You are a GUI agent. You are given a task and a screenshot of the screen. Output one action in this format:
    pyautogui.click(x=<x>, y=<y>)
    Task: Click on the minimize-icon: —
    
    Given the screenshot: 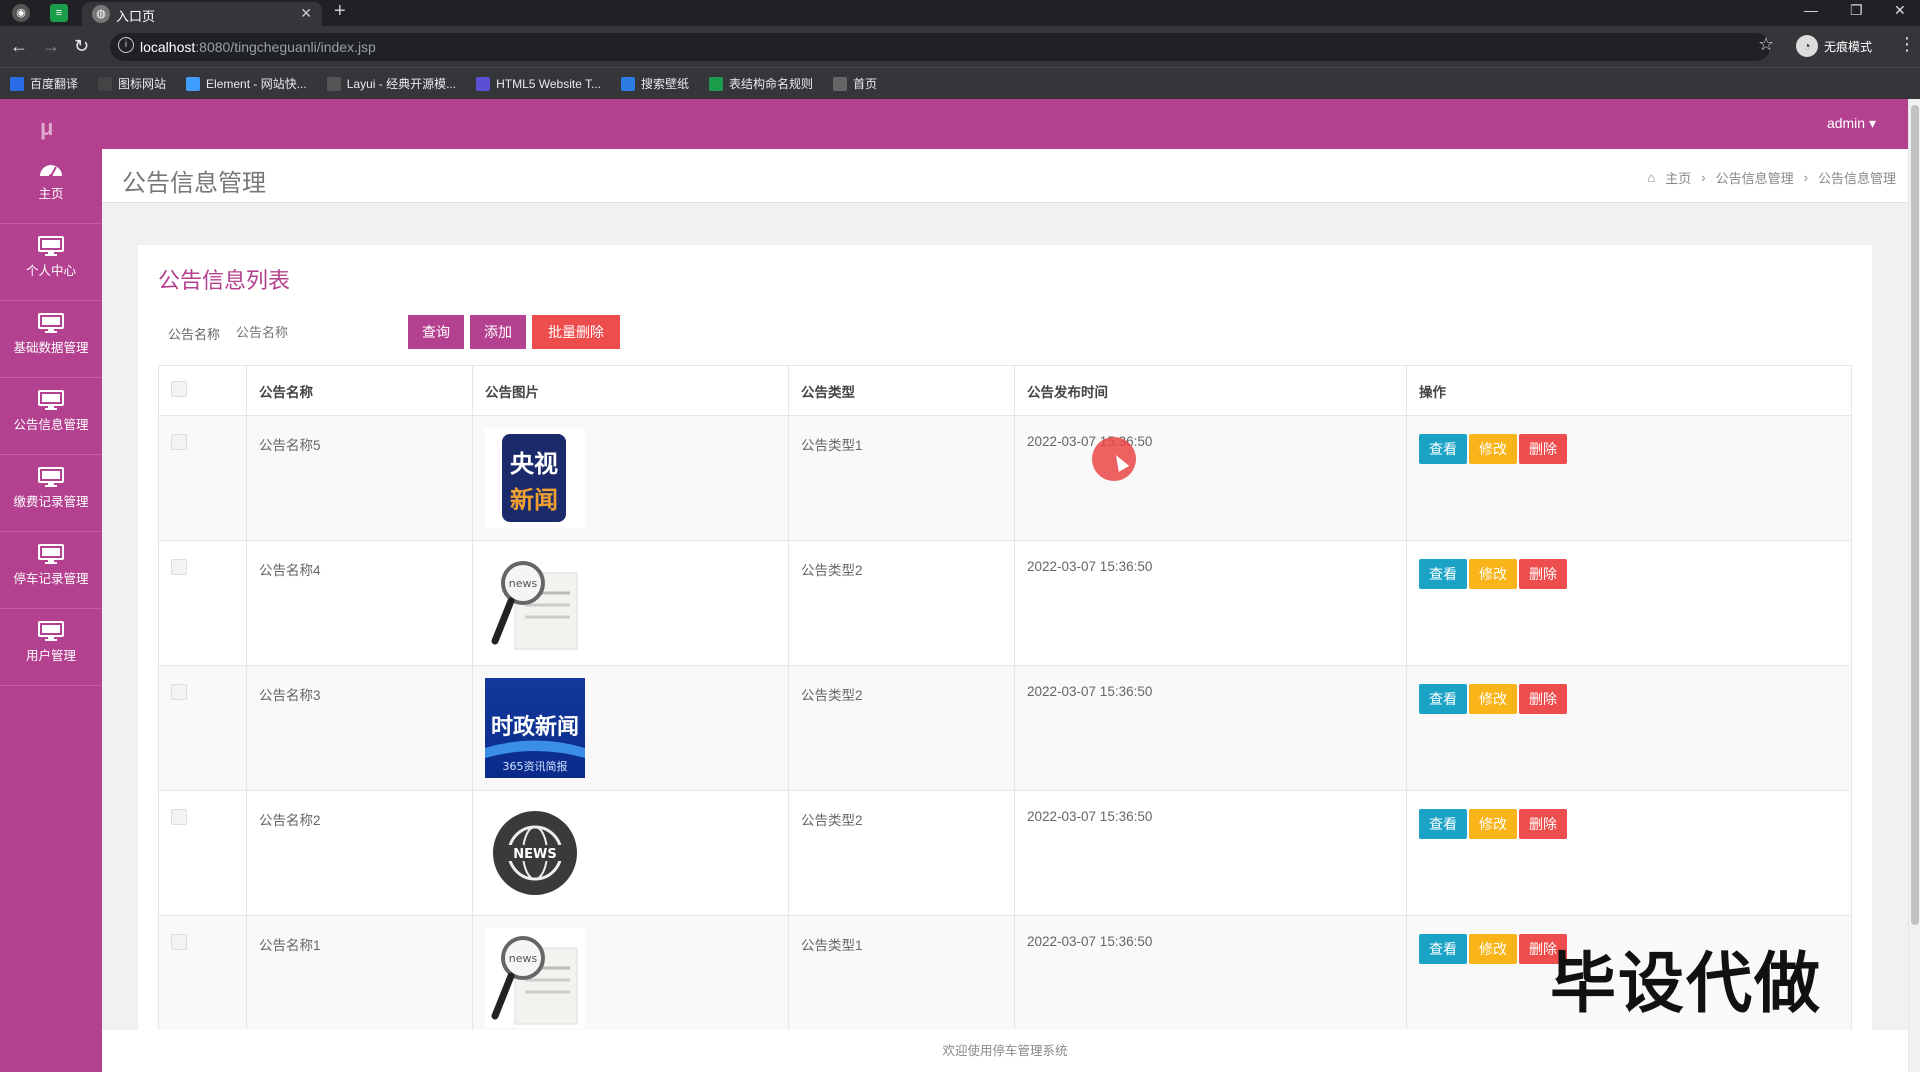 What is the action you would take?
    pyautogui.click(x=1811, y=10)
    